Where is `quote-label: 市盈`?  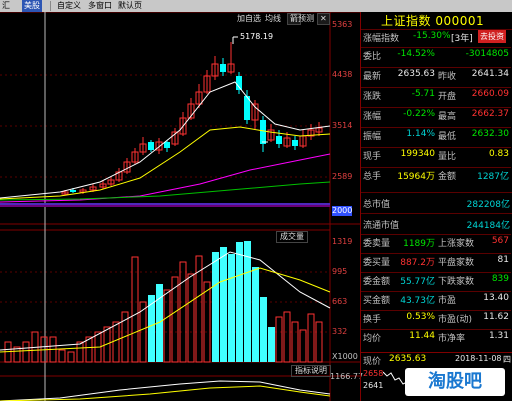
quote-label: 市盈 is located at coordinates (447, 301).